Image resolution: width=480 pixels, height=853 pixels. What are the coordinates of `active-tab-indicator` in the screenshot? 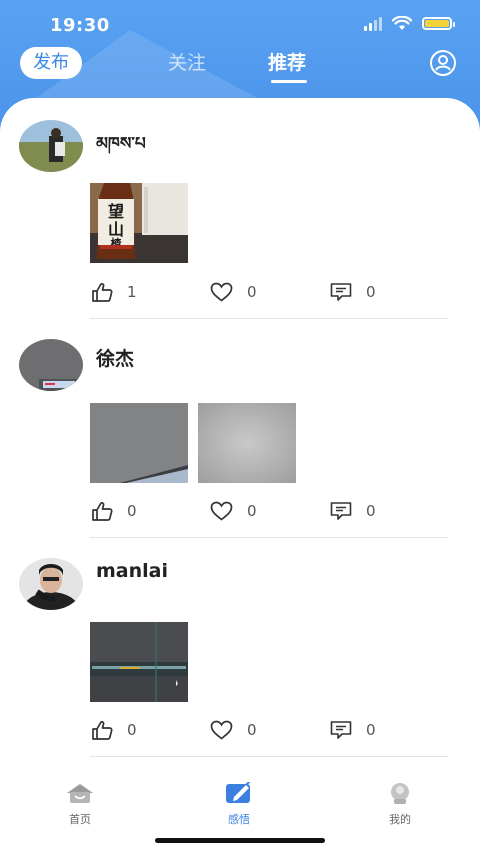 It's located at (289, 81).